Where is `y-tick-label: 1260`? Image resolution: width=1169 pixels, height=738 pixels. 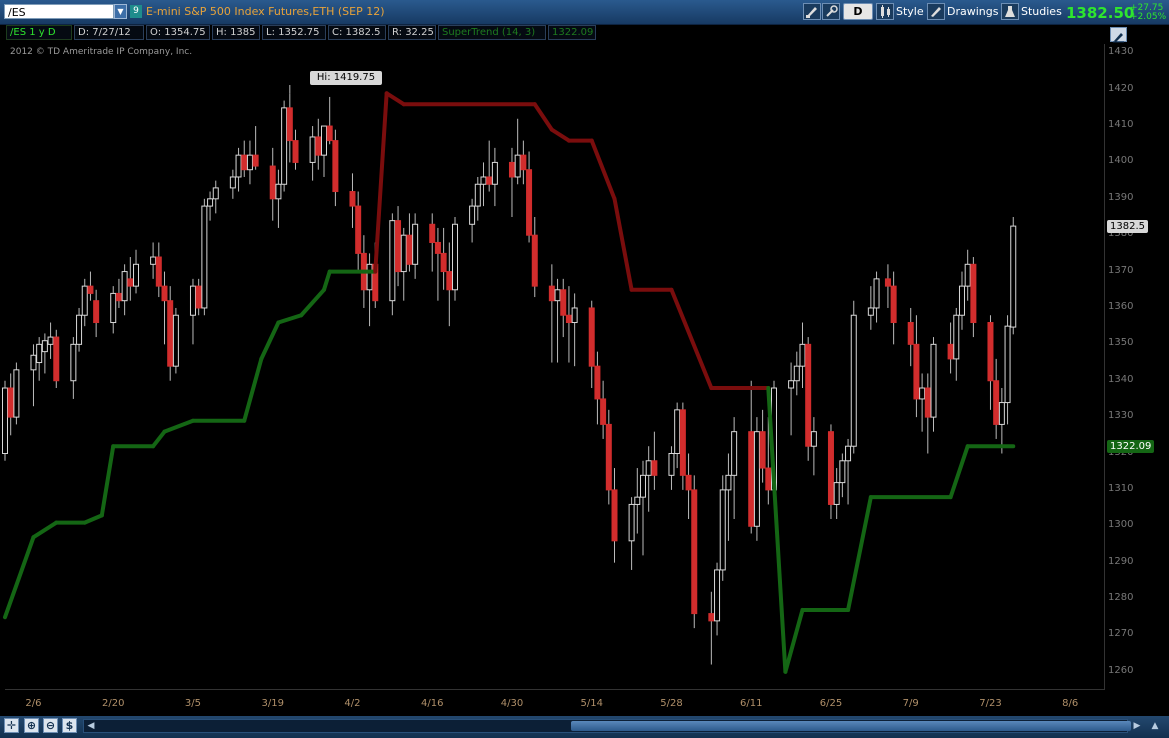 y-tick-label: 1260 is located at coordinates (1121, 670).